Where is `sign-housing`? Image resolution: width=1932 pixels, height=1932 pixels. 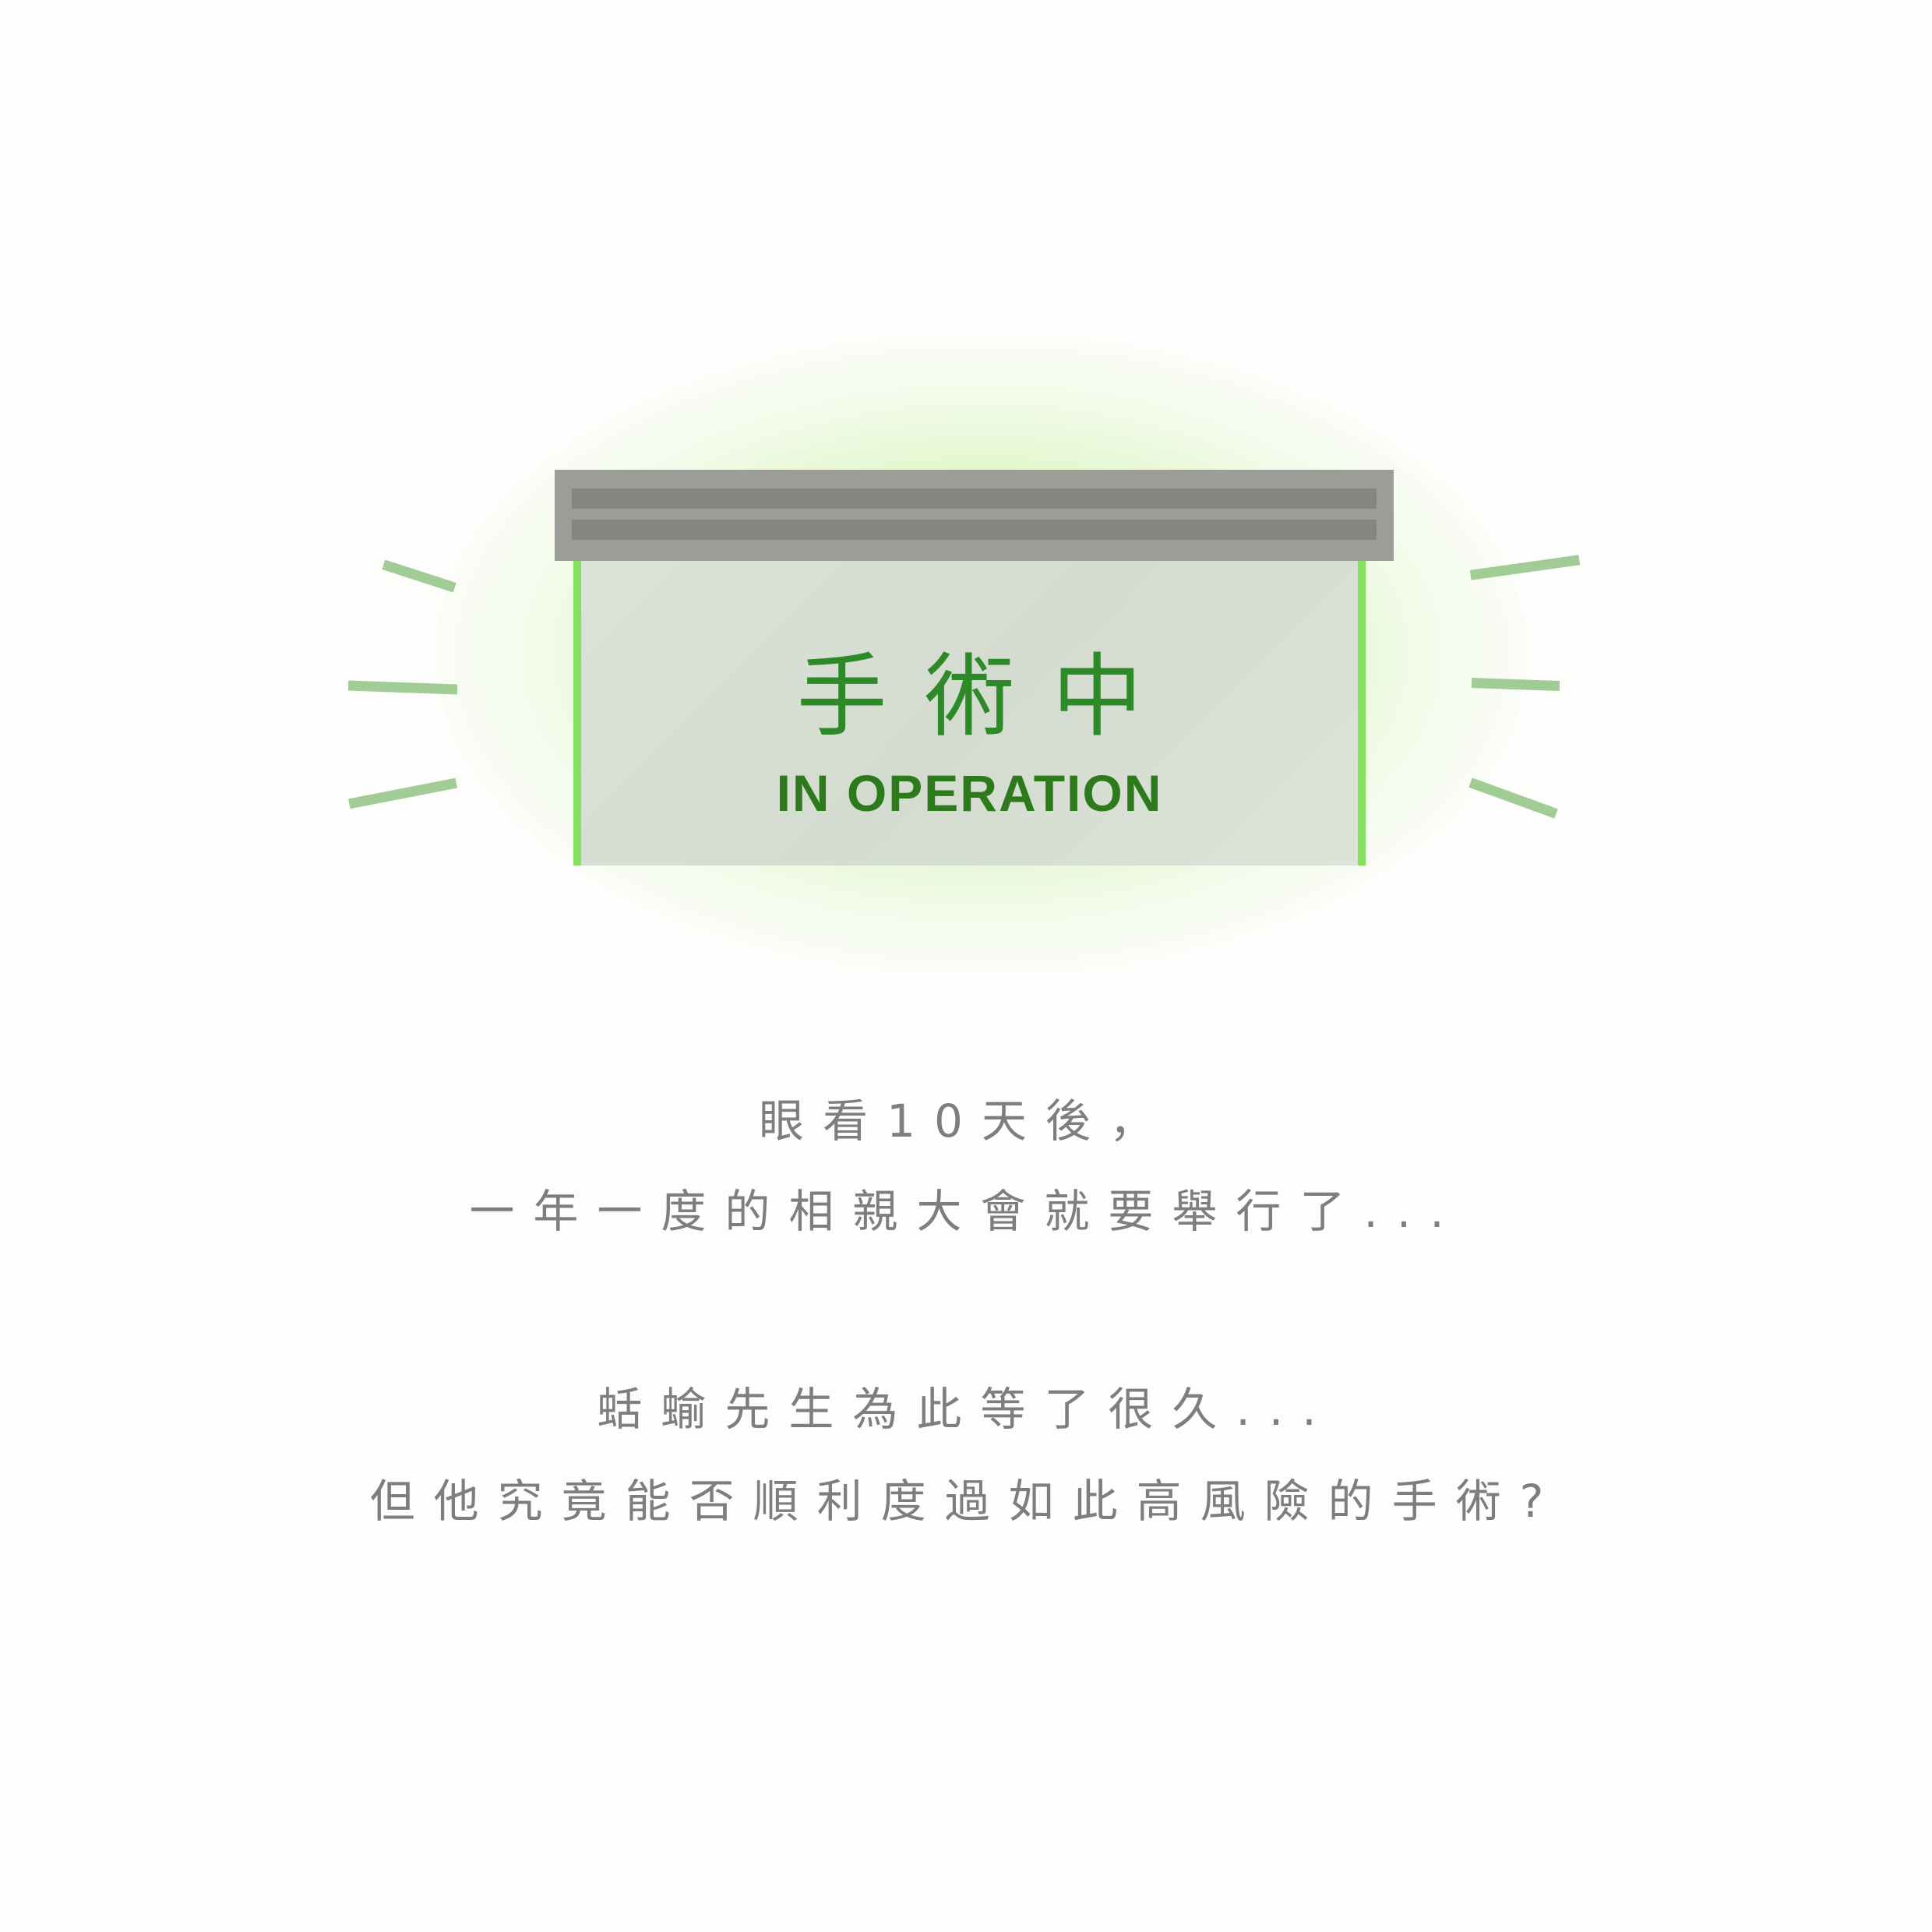 sign-housing is located at coordinates (974, 515).